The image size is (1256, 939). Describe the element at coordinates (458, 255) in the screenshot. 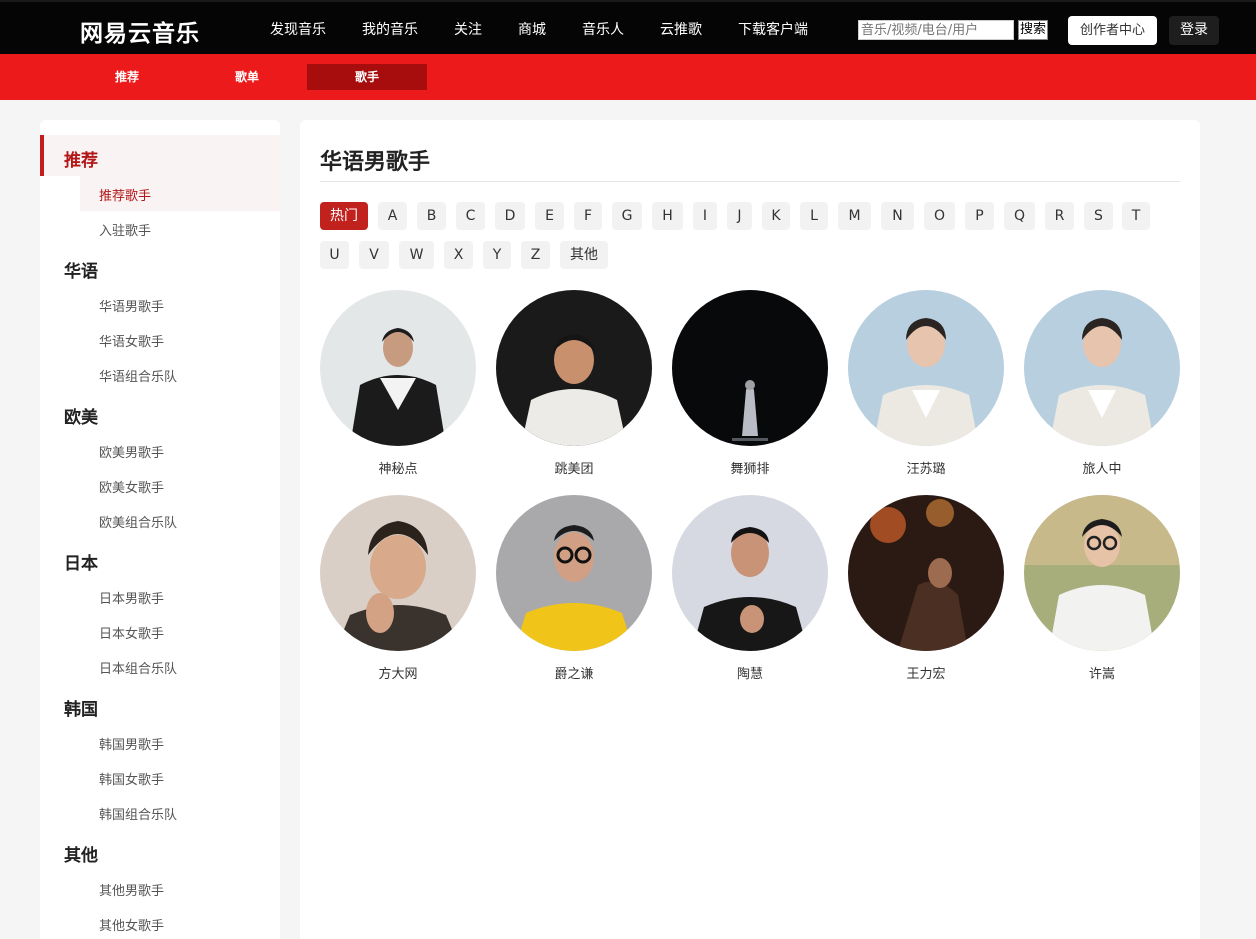

I see `letter-filter-x: X` at that location.